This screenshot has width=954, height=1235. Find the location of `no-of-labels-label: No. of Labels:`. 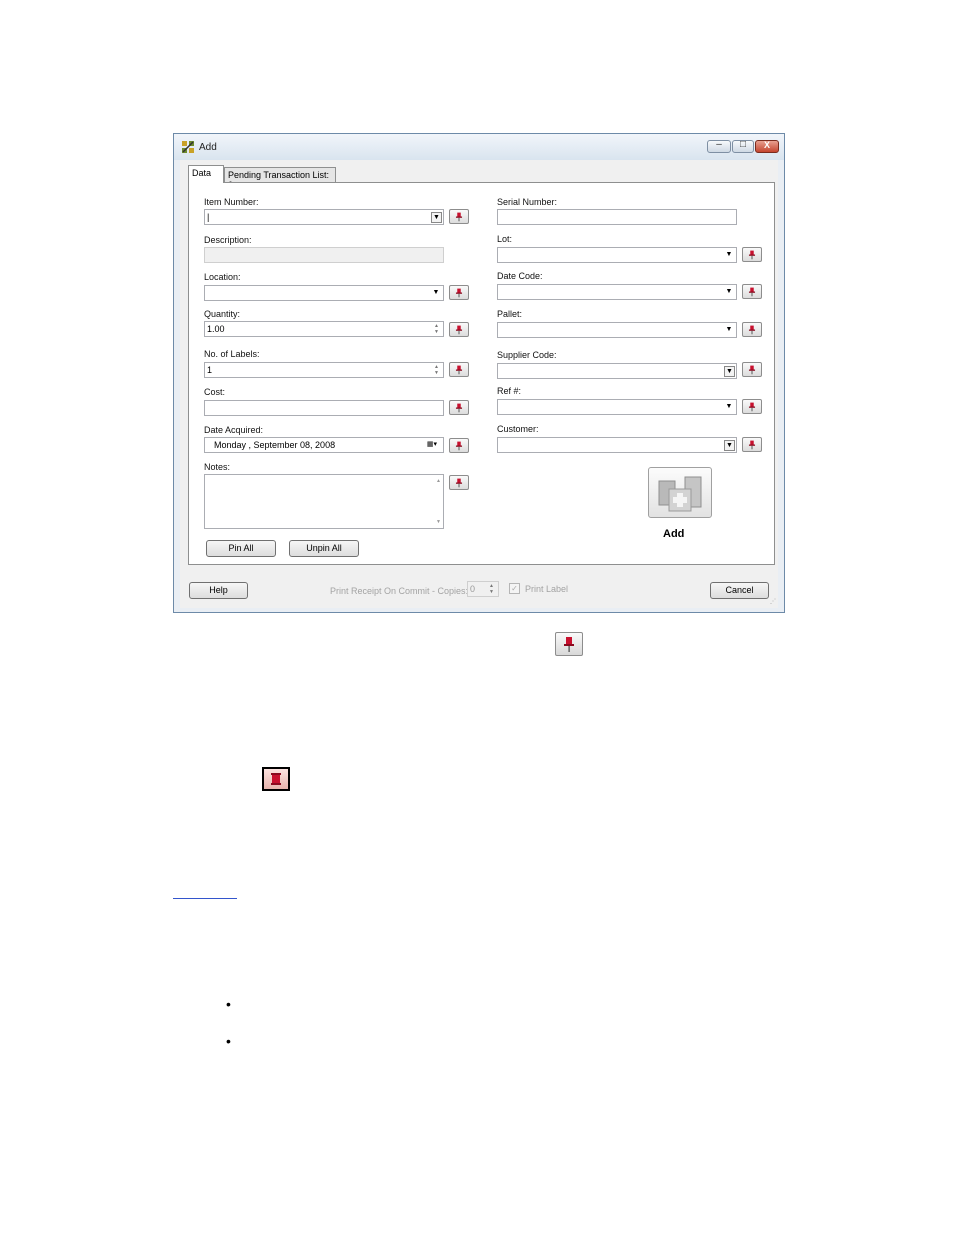

no-of-labels-label: No. of Labels: is located at coordinates (232, 354).